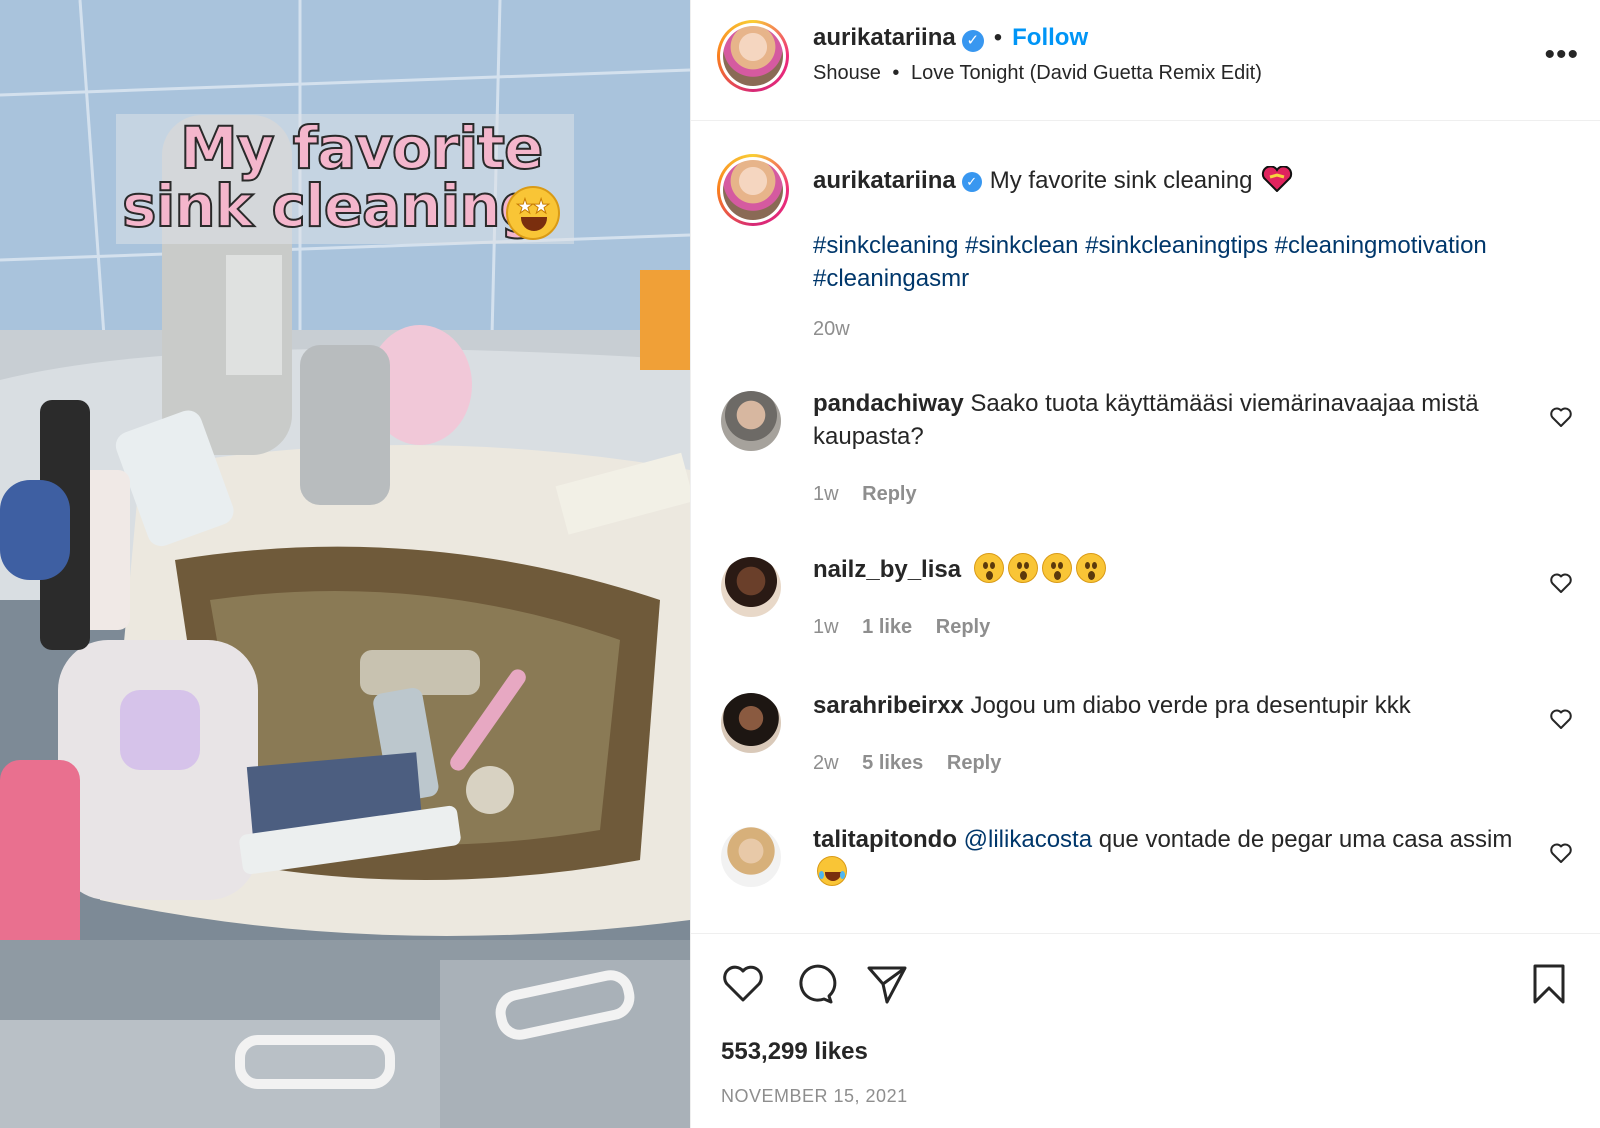 This screenshot has height=1128, width=1600. I want to click on heart-emoji-icon, so click(1277, 183).